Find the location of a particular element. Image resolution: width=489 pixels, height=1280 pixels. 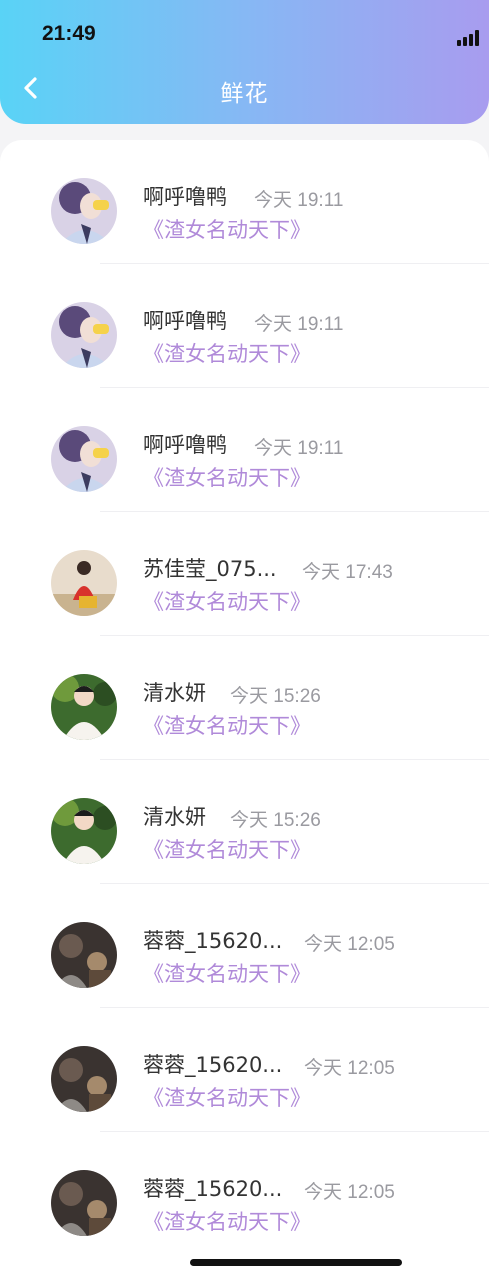

timestamp: 今天 17:43 is located at coordinates (347, 572).